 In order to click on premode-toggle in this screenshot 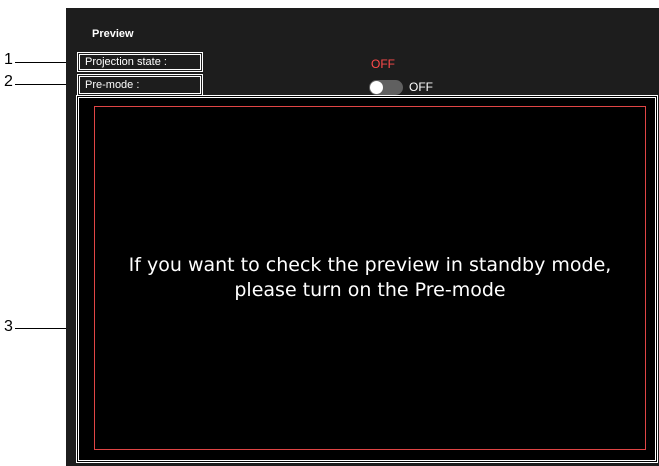, I will do `click(386, 87)`.